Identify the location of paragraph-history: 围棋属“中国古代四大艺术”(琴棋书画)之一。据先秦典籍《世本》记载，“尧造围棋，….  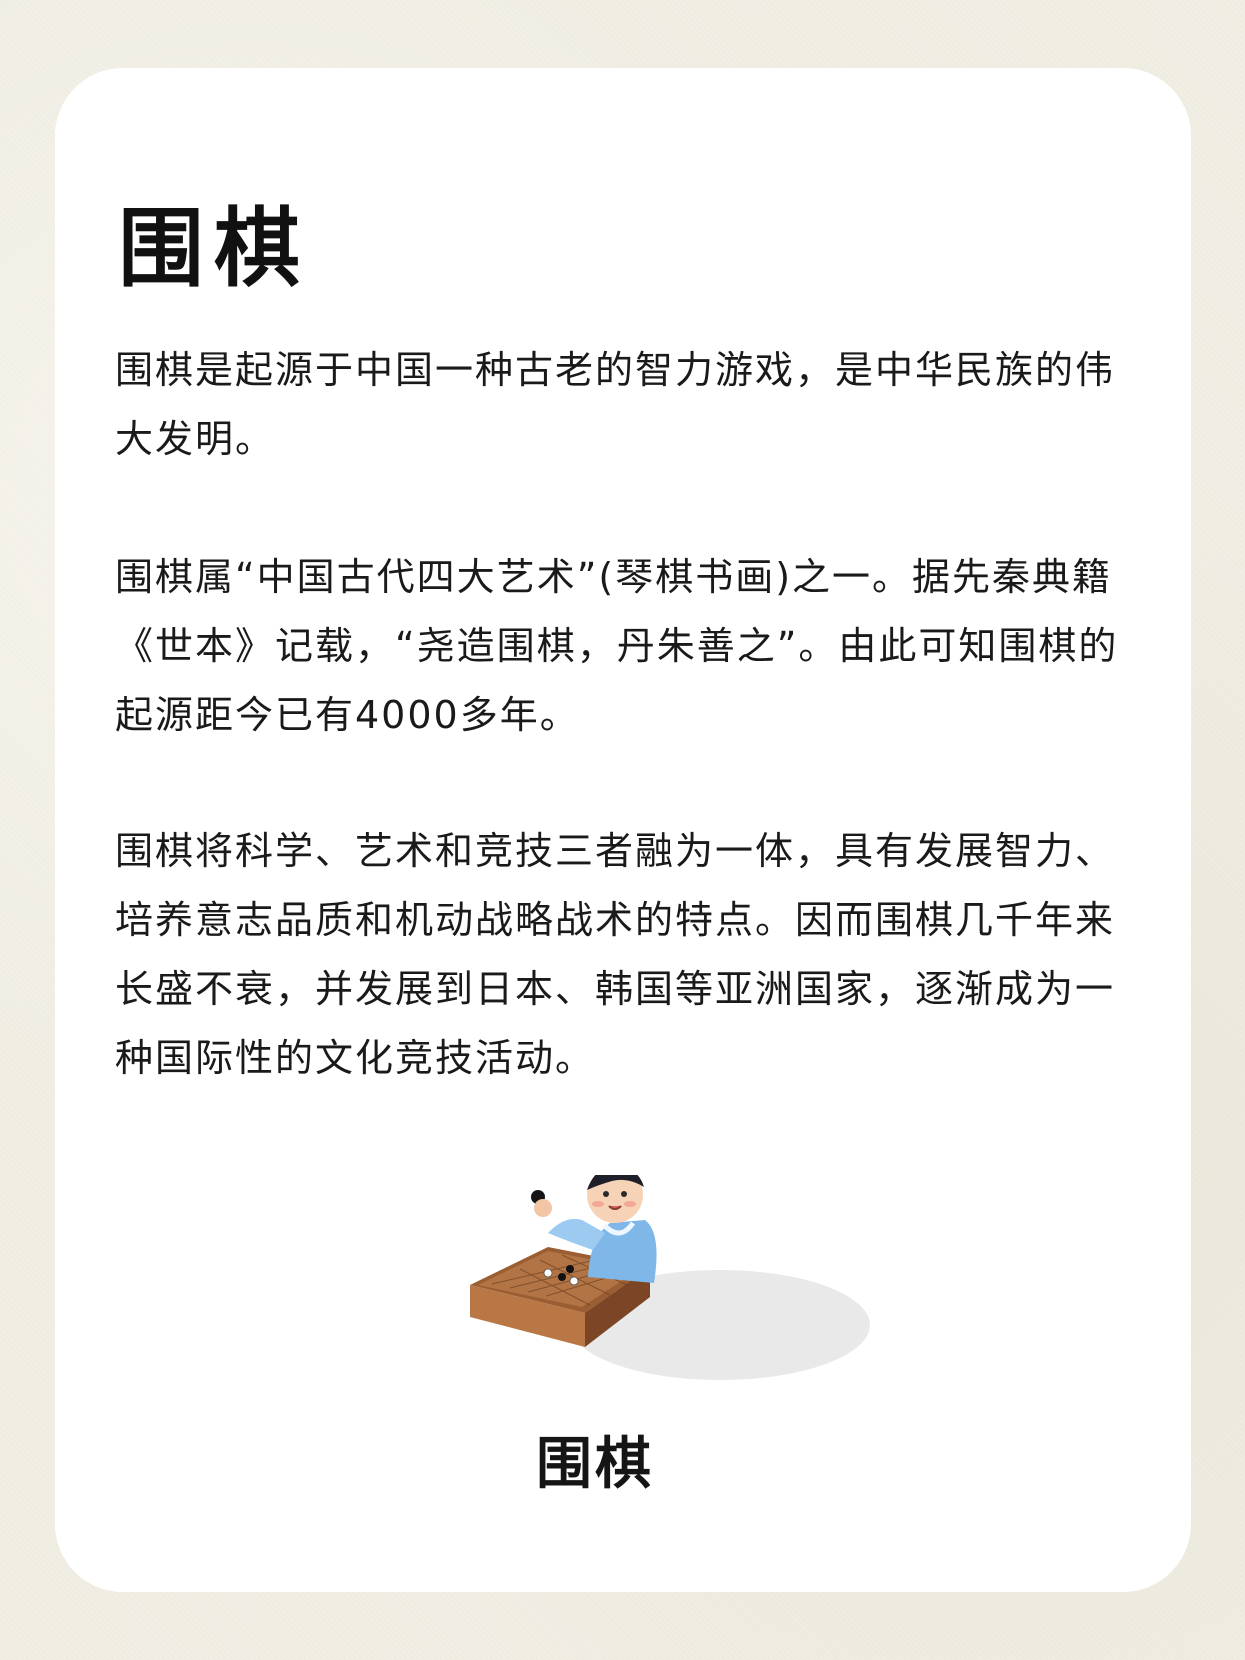
(617, 646).